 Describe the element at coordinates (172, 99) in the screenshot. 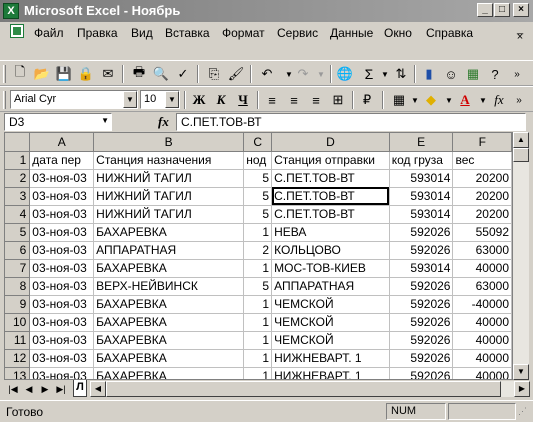

I see `font-size-dropdown-icon: ▼` at that location.